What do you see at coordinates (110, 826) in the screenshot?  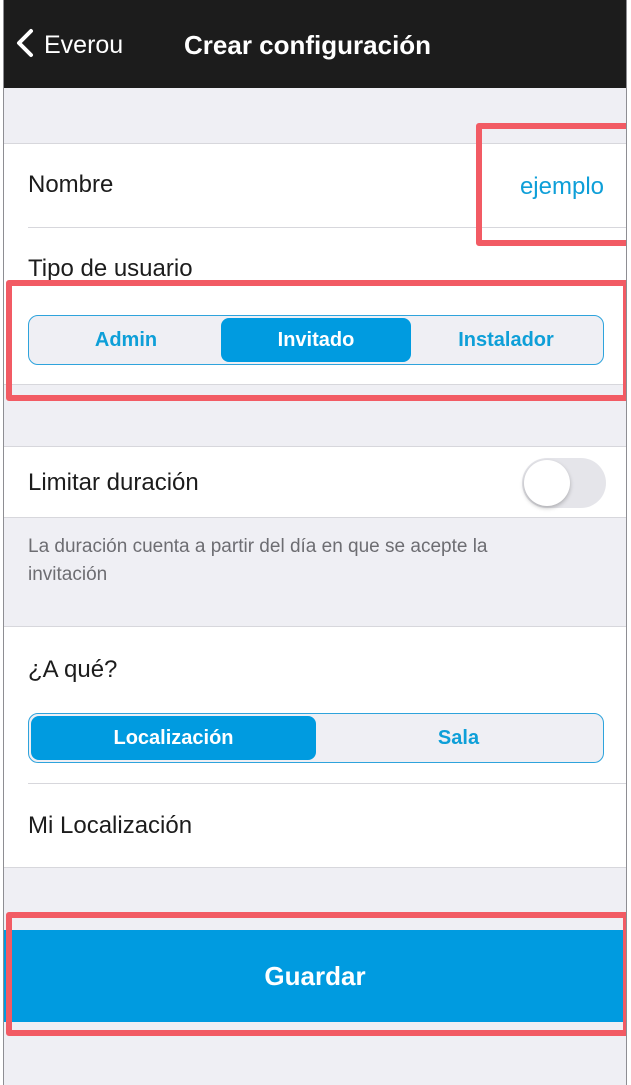 I see `location-item: Mi Localización` at bounding box center [110, 826].